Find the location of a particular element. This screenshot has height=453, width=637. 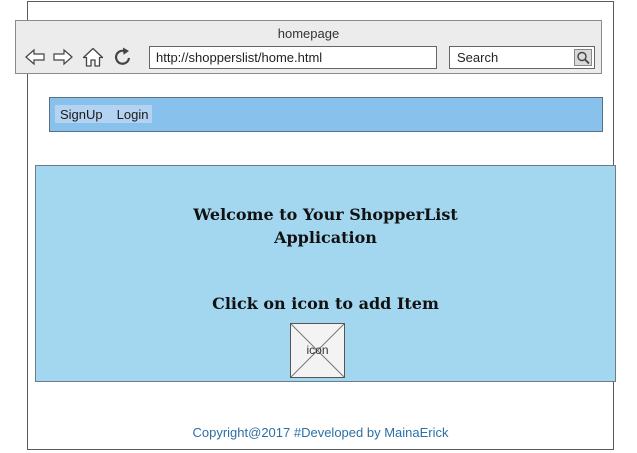

browser-search-box is located at coordinates (522, 57).